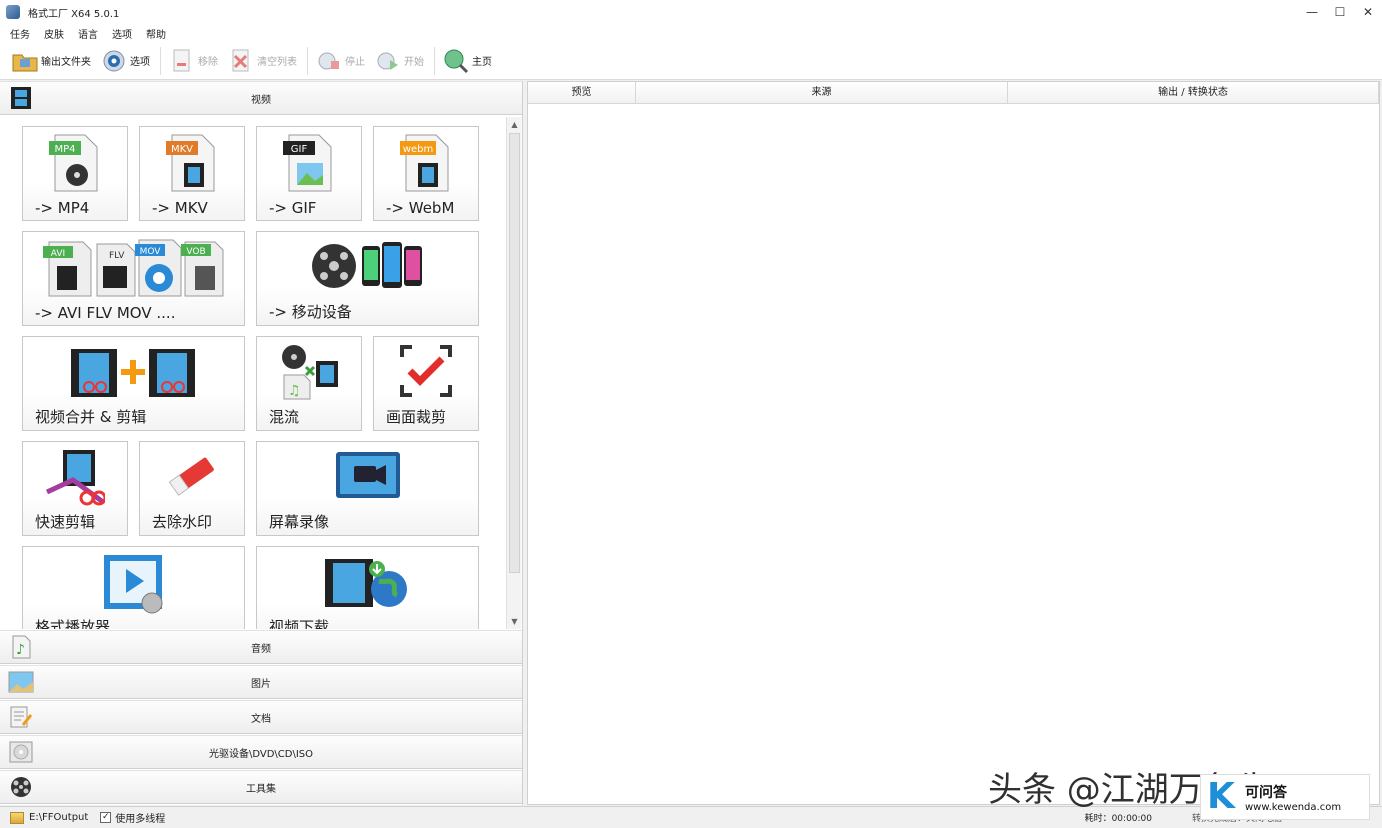  I want to click on svg-text: webm, so click(418, 149).